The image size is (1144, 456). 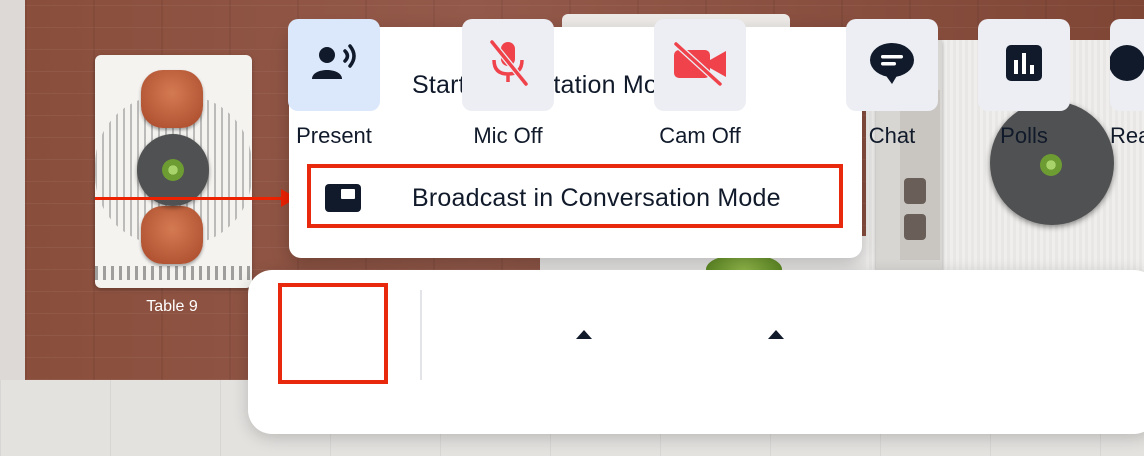 I want to click on cam-tile, so click(x=700, y=65).